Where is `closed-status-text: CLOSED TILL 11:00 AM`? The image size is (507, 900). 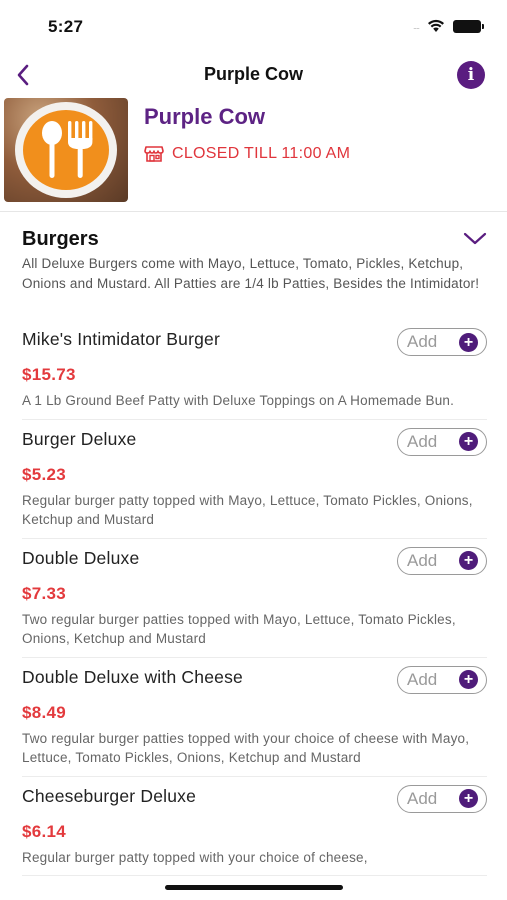
closed-status-text: CLOSED TILL 11:00 AM is located at coordinates (261, 153).